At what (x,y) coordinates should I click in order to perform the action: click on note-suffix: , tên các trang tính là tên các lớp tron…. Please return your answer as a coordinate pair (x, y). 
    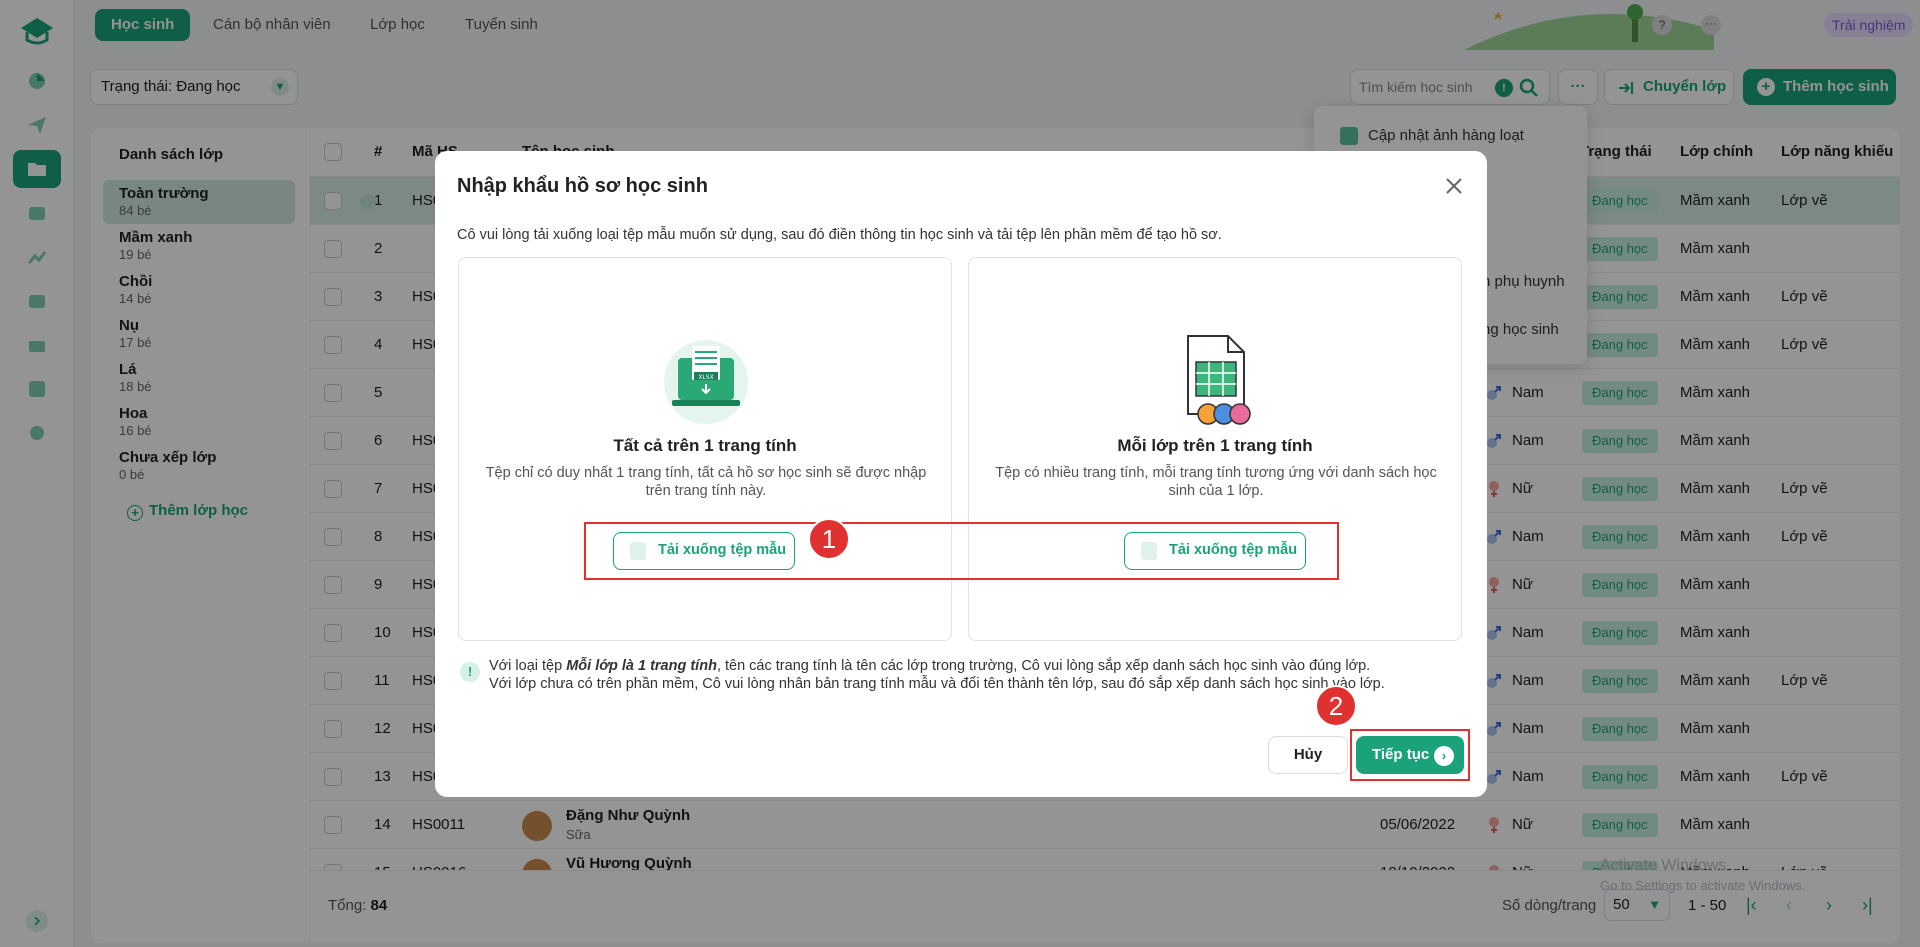
    Looking at the image, I should click on (1043, 666).